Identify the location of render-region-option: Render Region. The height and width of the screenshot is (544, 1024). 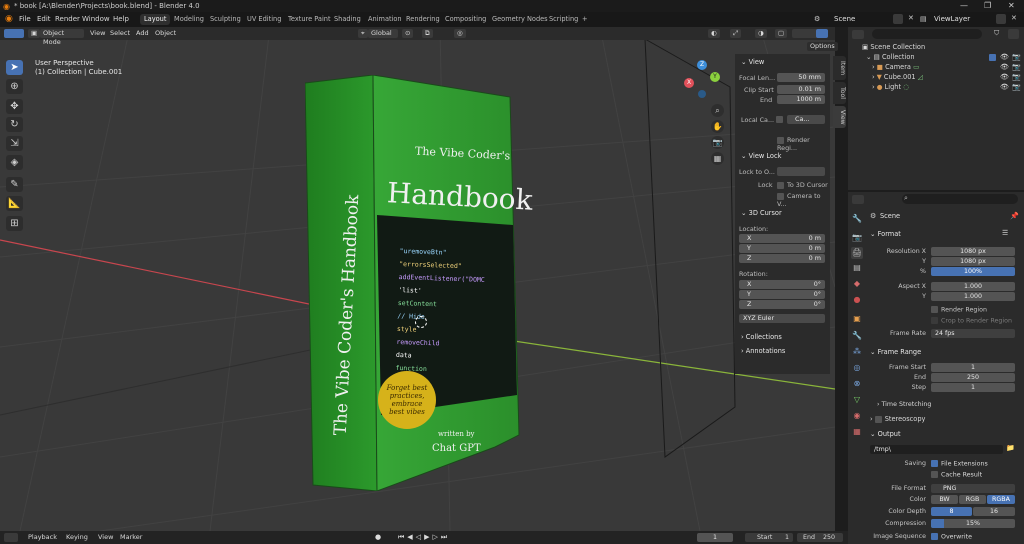
(959, 310).